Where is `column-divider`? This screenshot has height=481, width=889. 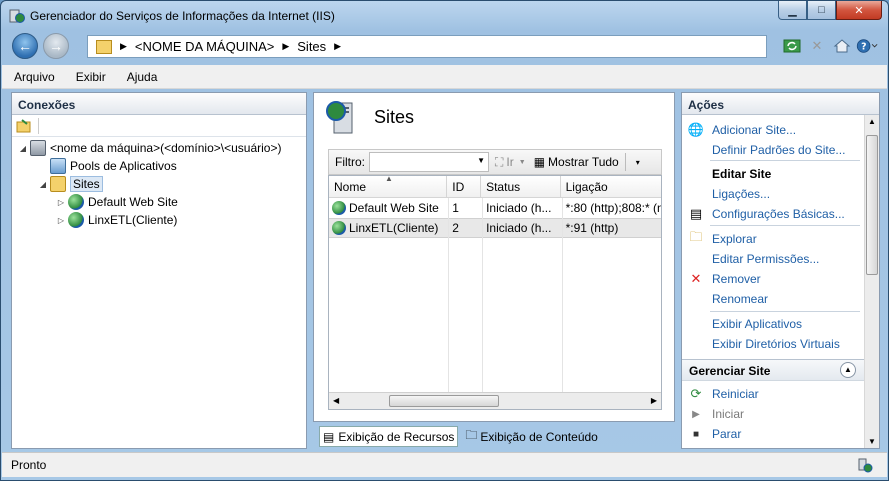 column-divider is located at coordinates (448, 296).